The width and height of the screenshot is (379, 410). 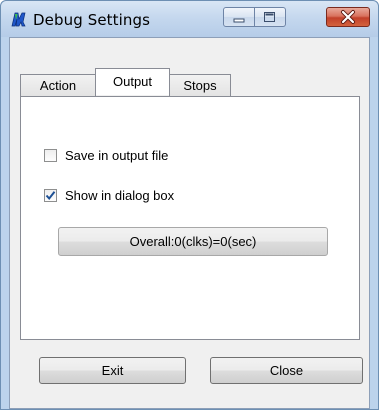 I want to click on save-in-output-file-checkbox, so click(x=50, y=155).